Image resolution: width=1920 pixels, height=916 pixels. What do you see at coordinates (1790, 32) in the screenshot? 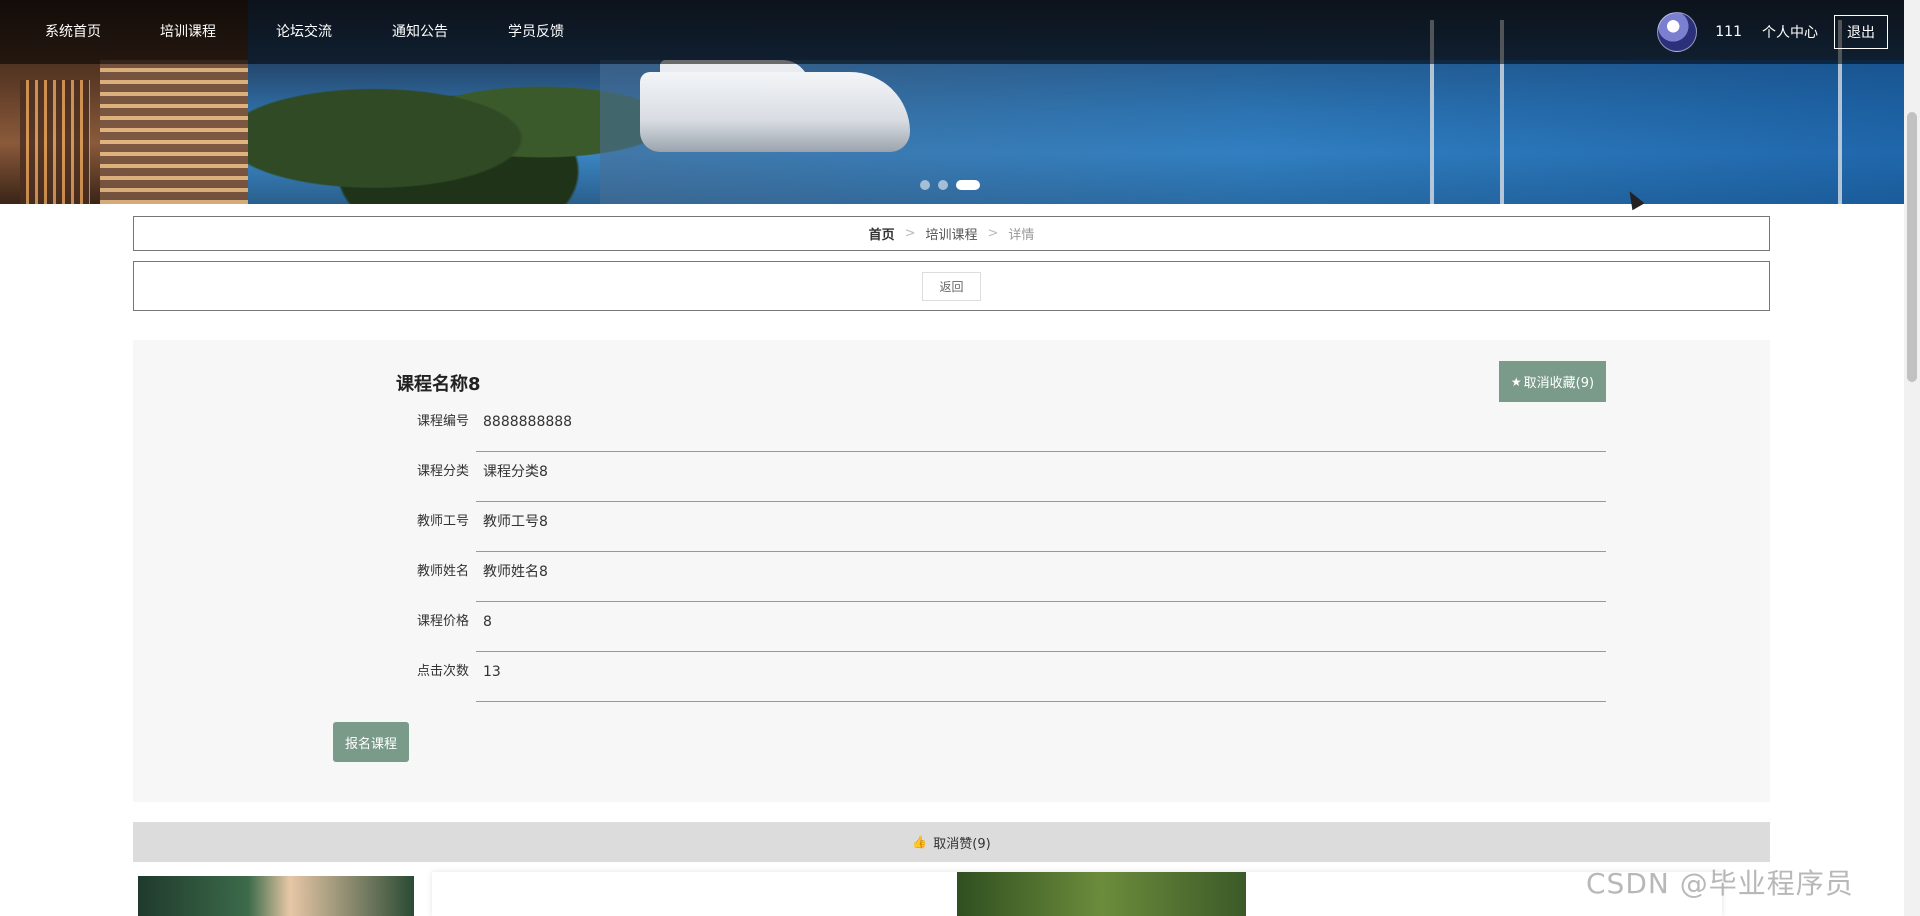
I see `user-center-link: 个人中心` at bounding box center [1790, 32].